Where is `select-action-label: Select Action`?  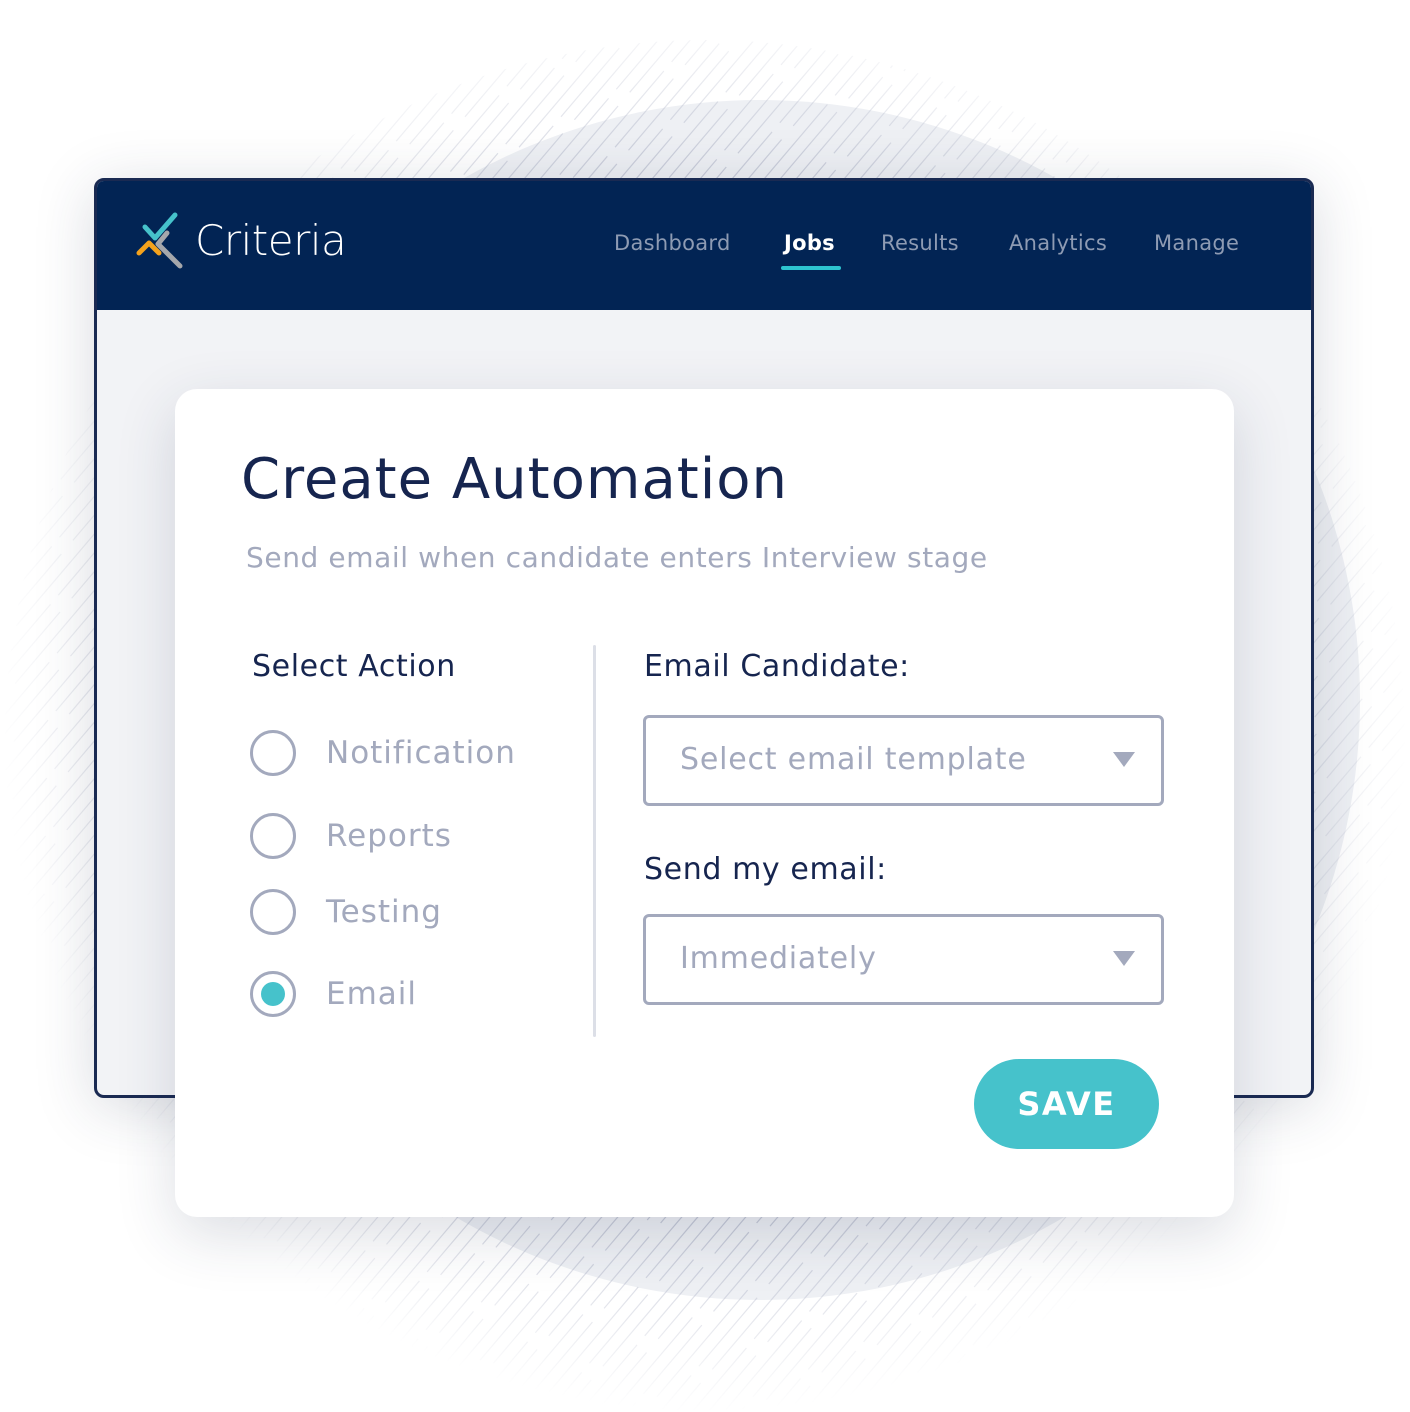
select-action-label: Select Action is located at coordinates (354, 666).